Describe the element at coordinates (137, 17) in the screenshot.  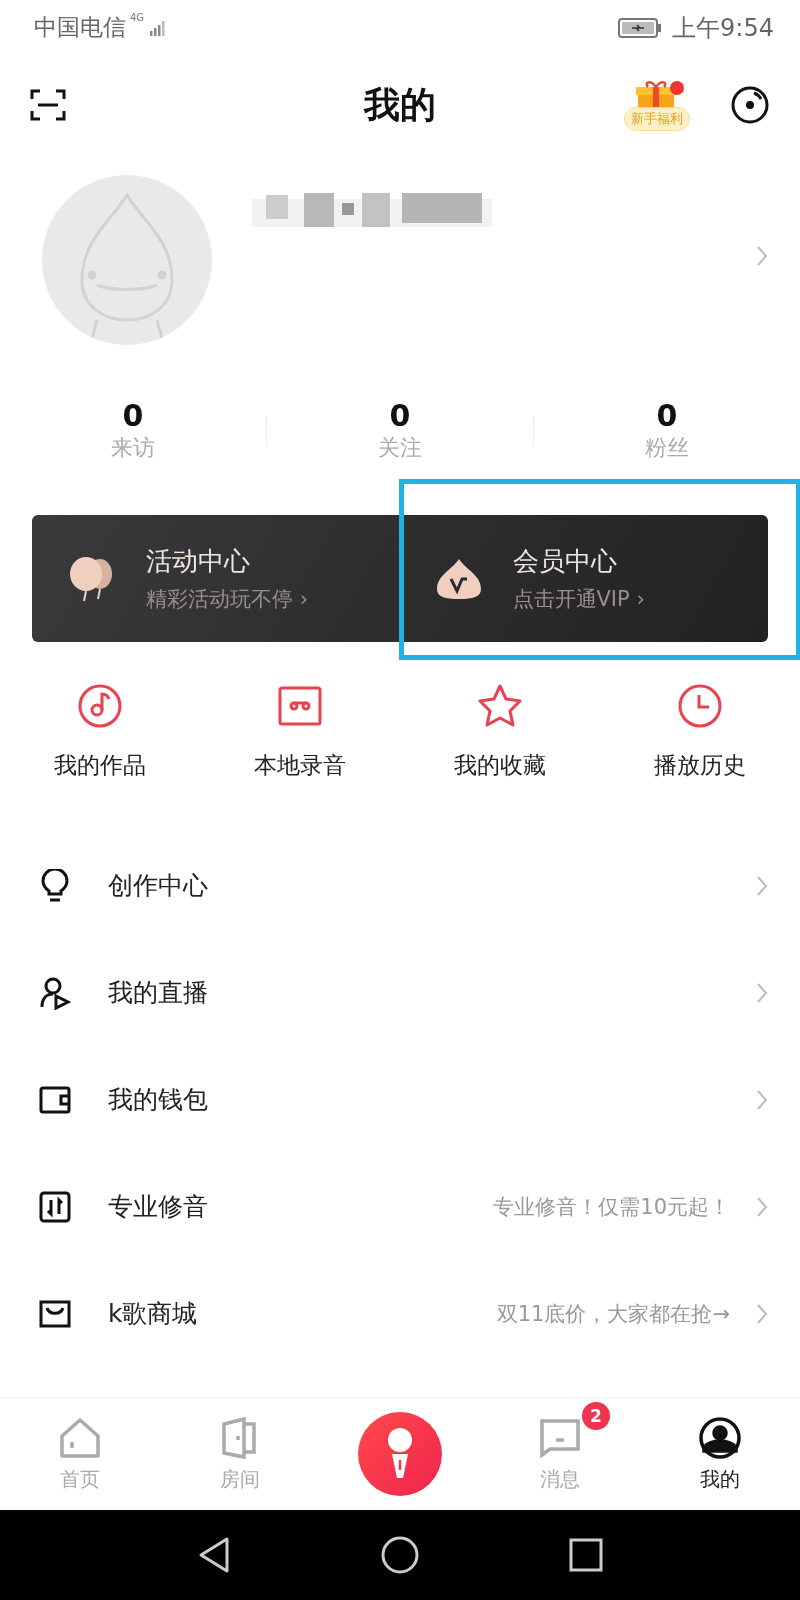
I see `network-type: 4G` at that location.